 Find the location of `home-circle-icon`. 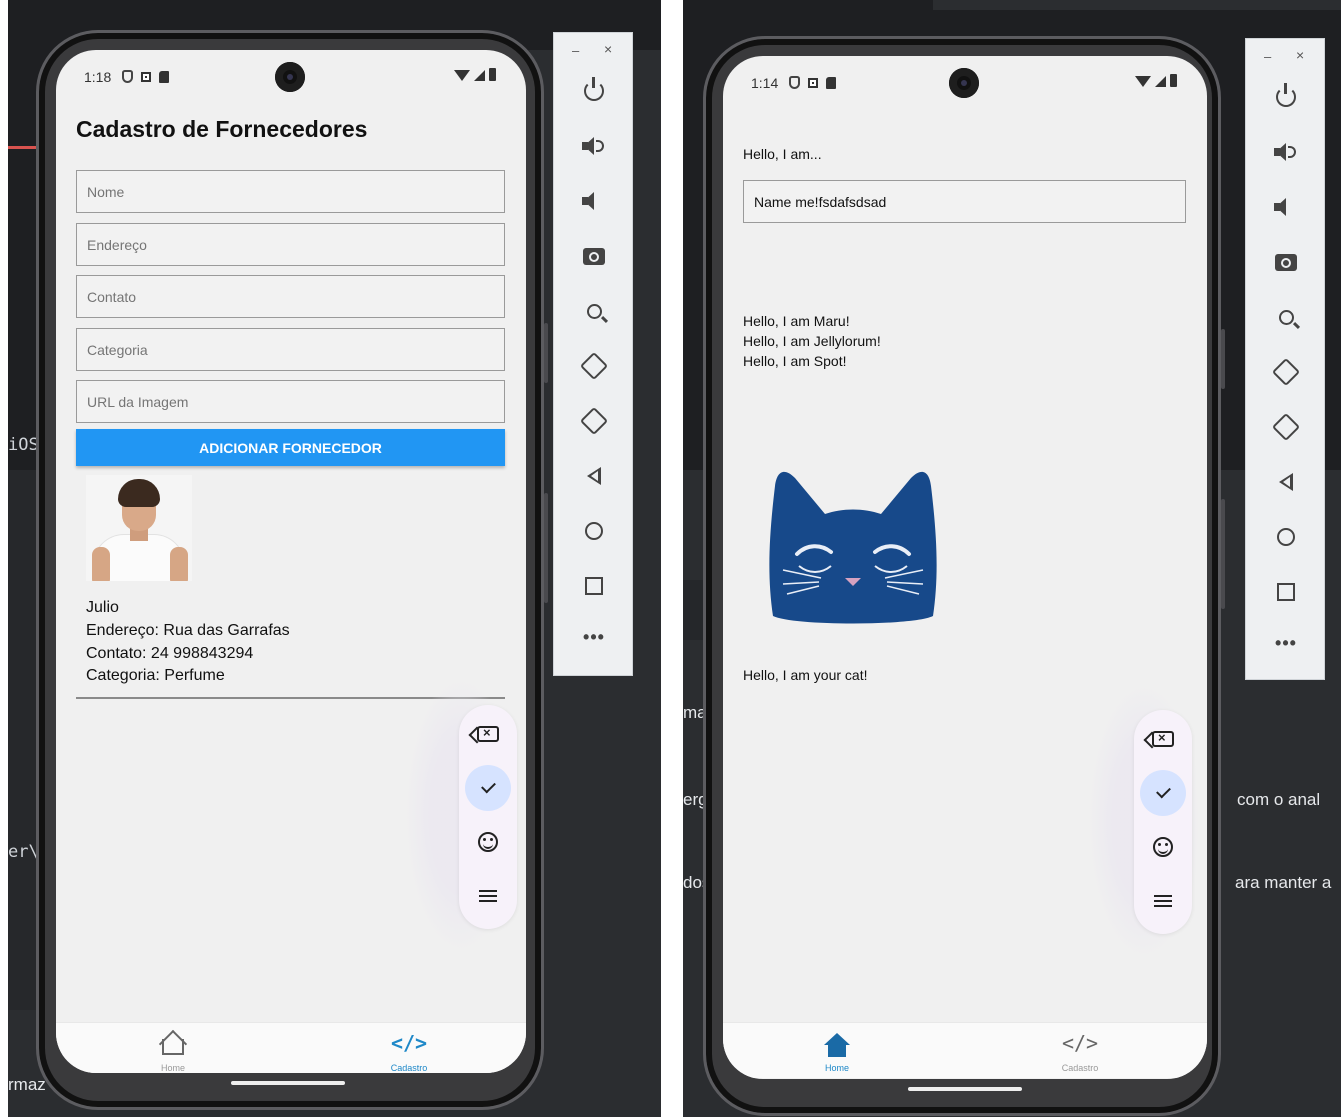

home-circle-icon is located at coordinates (1286, 537).